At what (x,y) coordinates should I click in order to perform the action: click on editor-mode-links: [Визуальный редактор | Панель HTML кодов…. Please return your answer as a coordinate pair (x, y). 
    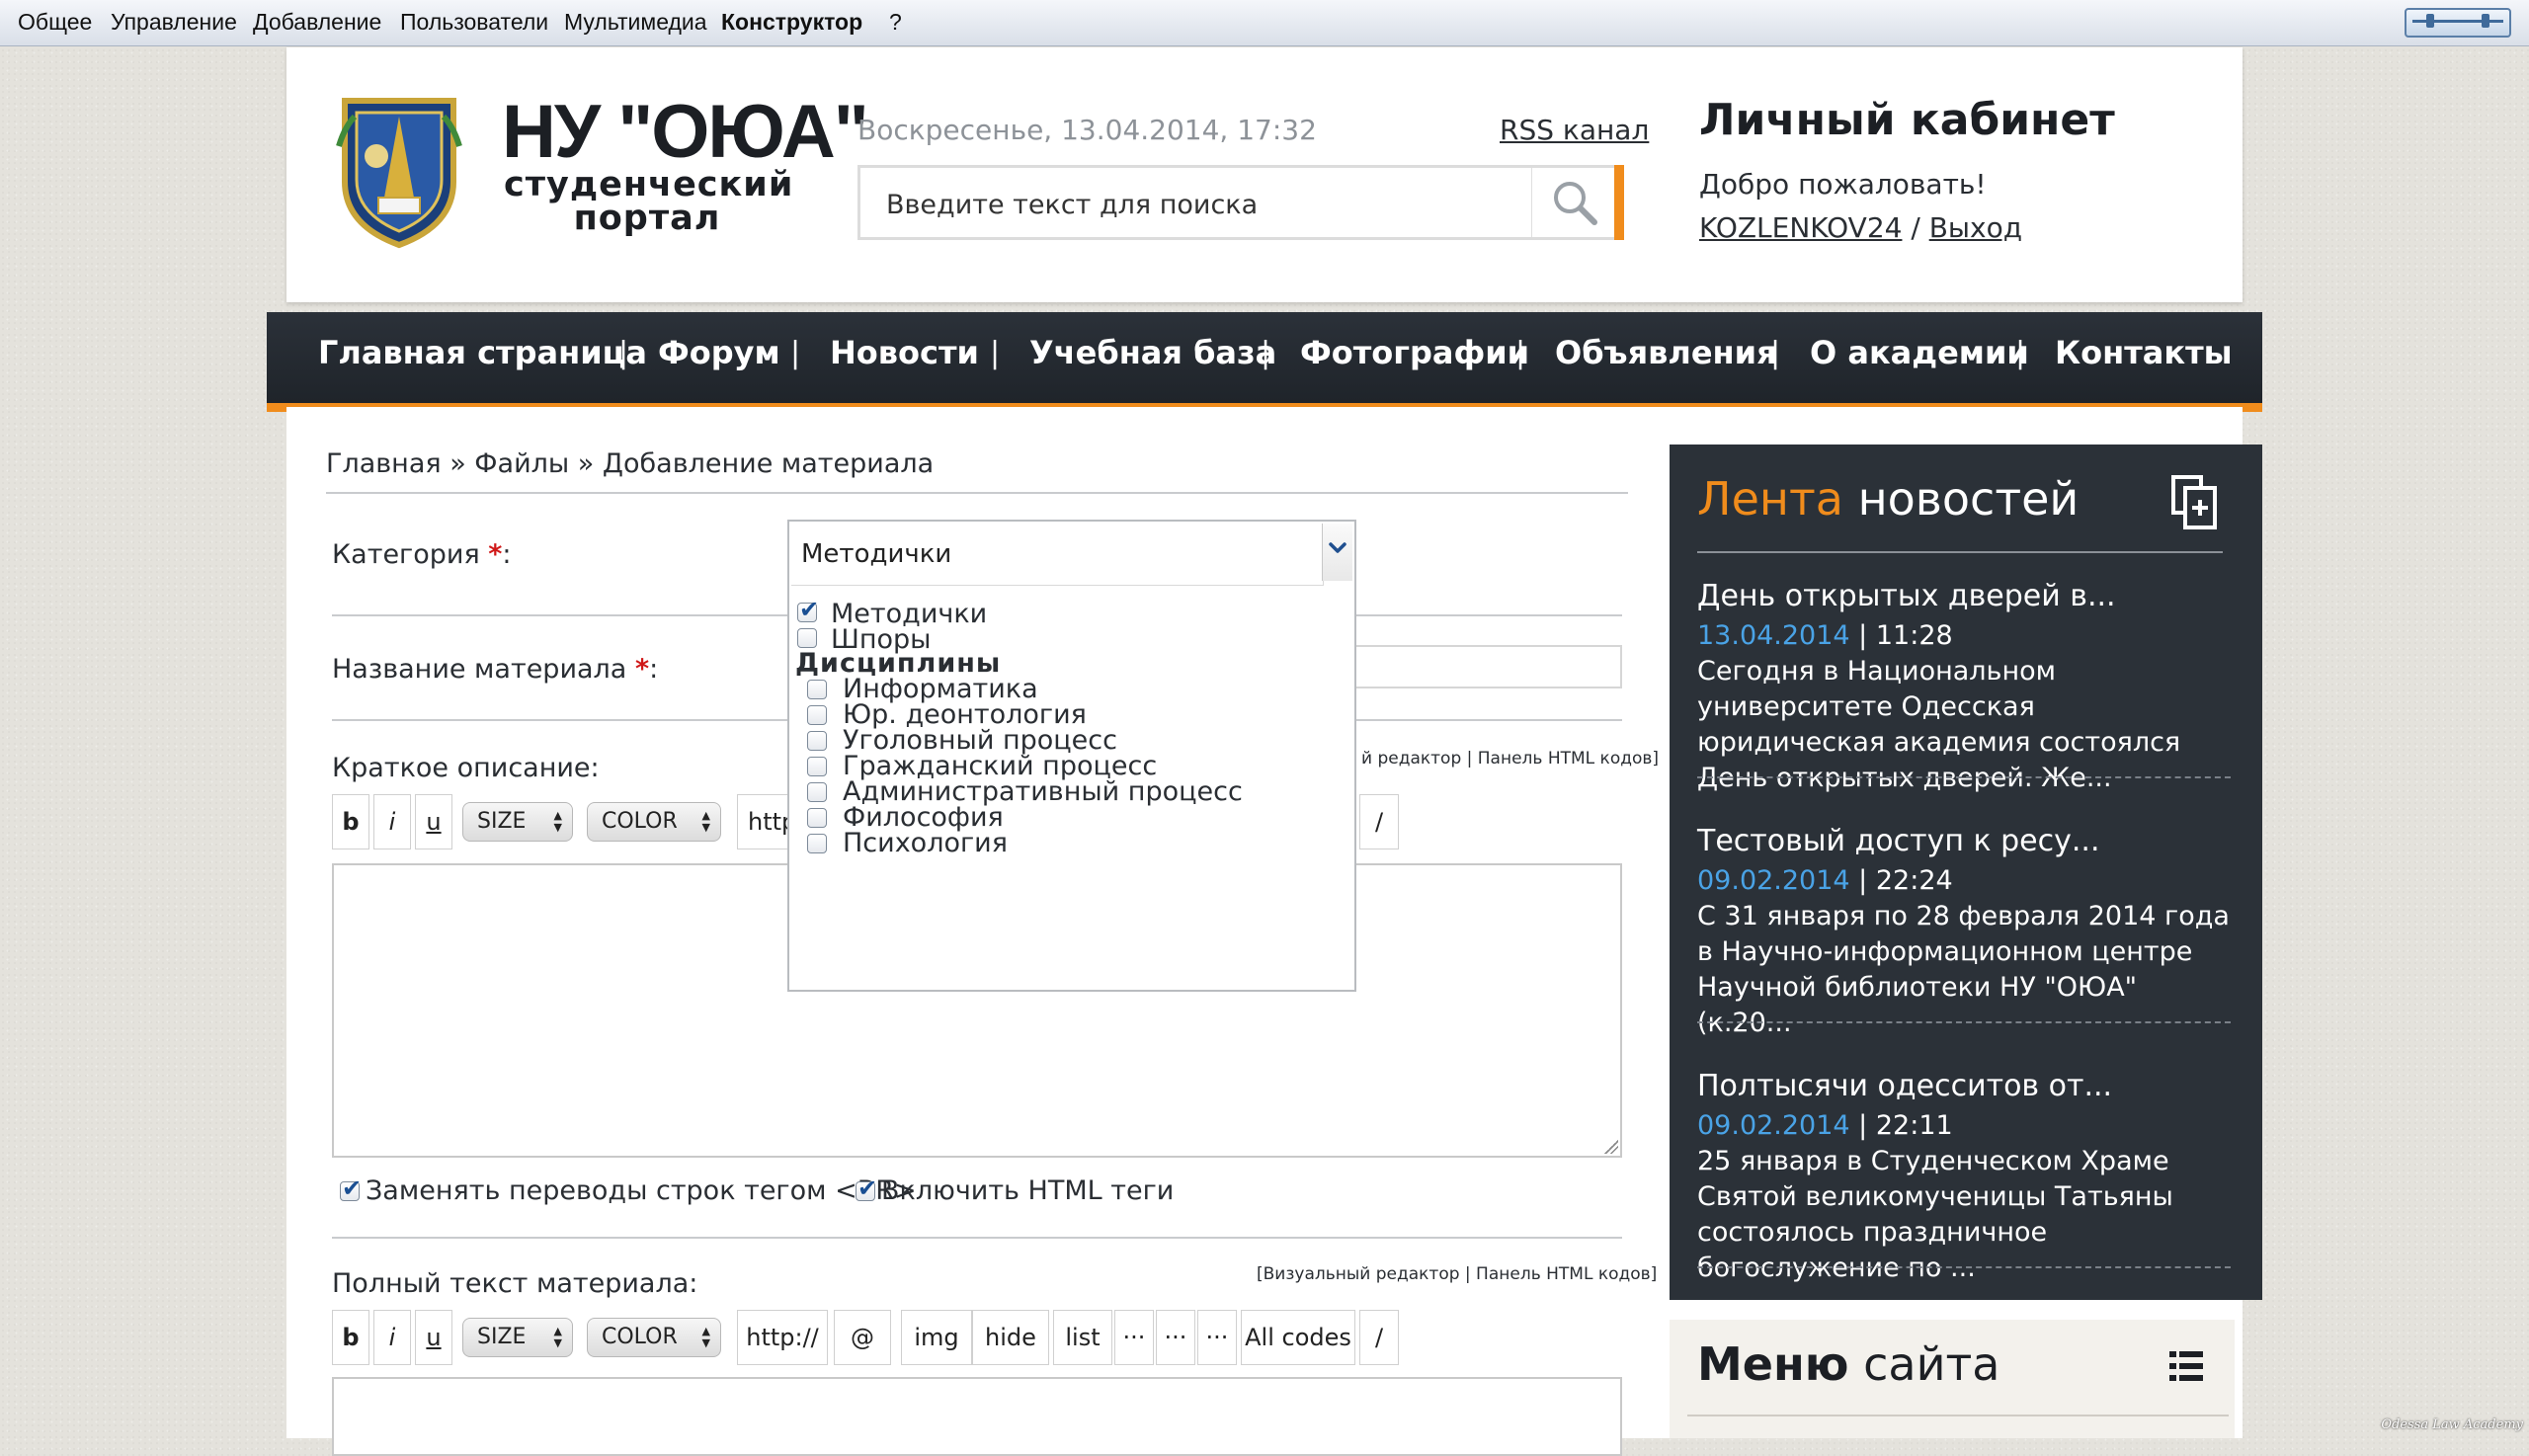
    Looking at the image, I should click on (1457, 1274).